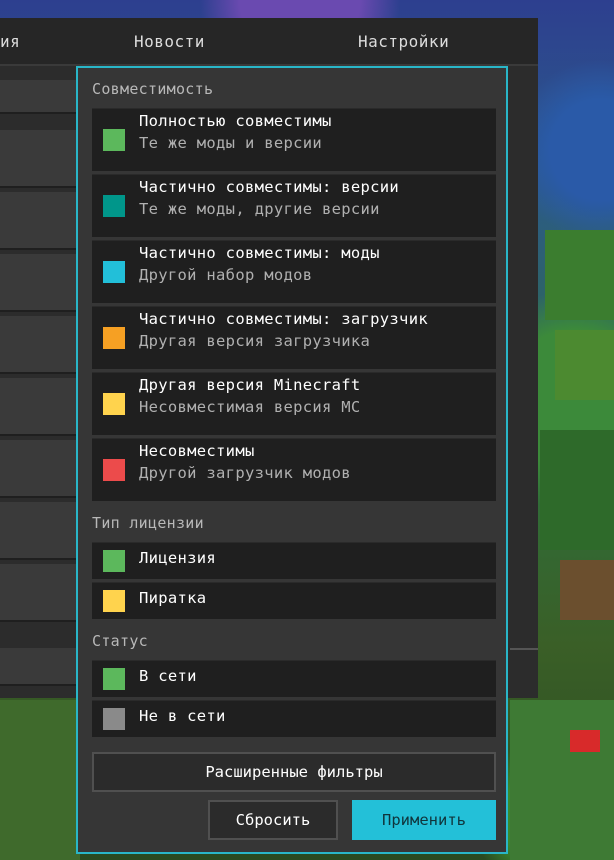 The height and width of the screenshot is (860, 614). Describe the element at coordinates (524, 649) in the screenshot. I see `divider` at that location.